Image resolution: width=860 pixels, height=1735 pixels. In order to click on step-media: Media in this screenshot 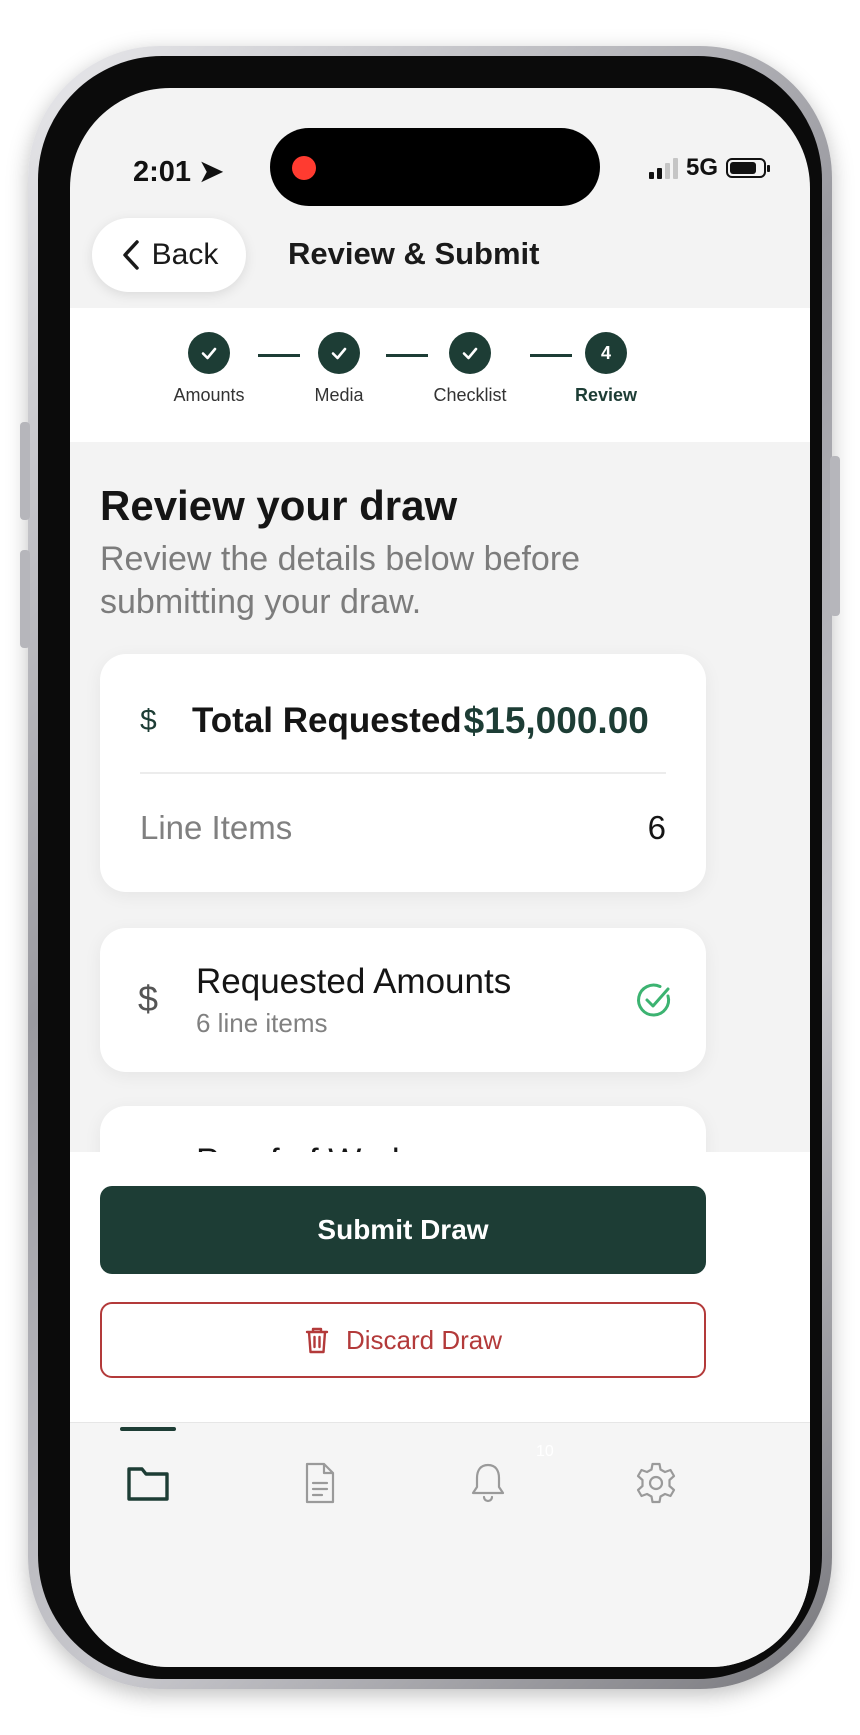, I will do `click(339, 369)`.